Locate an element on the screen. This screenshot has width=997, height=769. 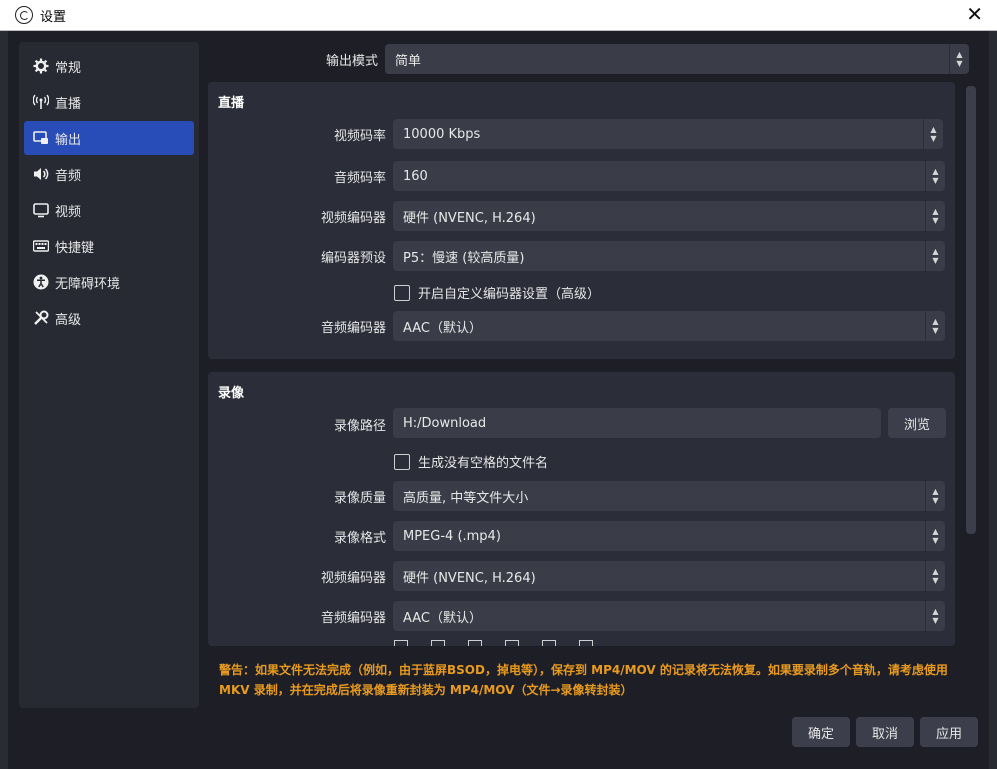
sidebar-item-label: 无障碍环境 is located at coordinates (88, 284).